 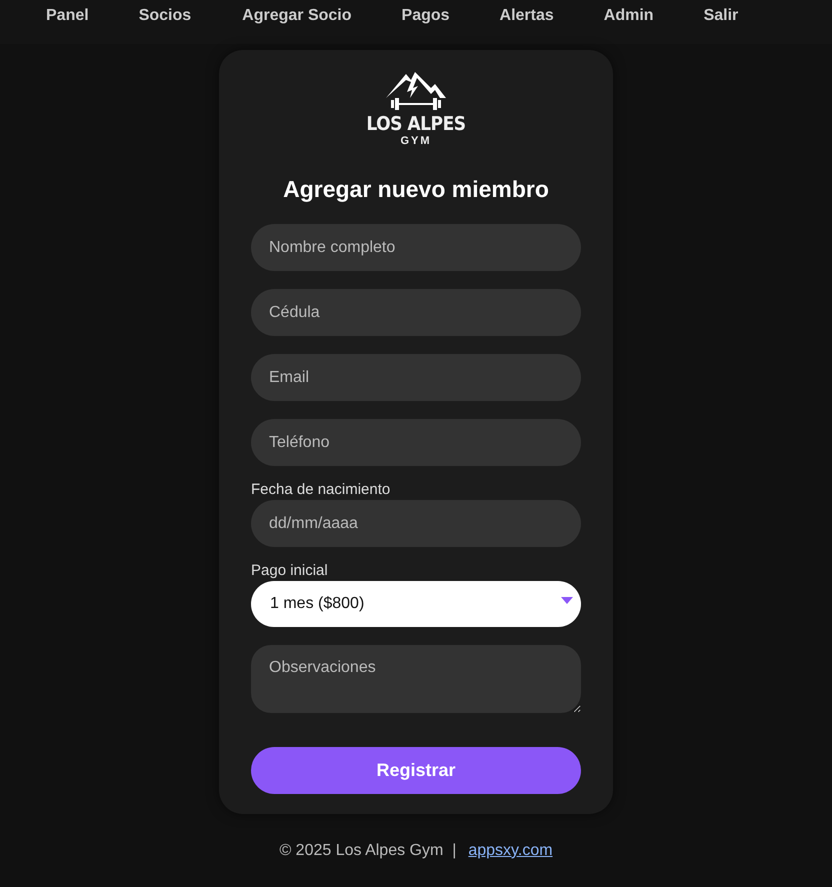 What do you see at coordinates (527, 22) in the screenshot?
I see `nav-link: Alertas` at bounding box center [527, 22].